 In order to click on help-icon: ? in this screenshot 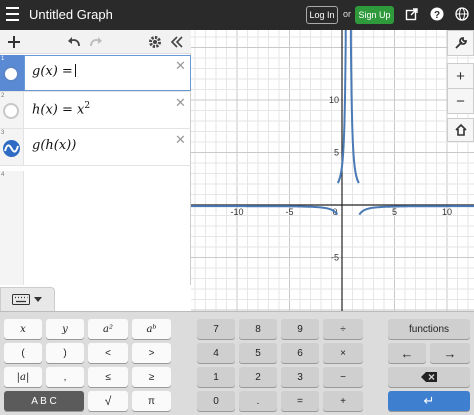, I will do `click(437, 14)`.